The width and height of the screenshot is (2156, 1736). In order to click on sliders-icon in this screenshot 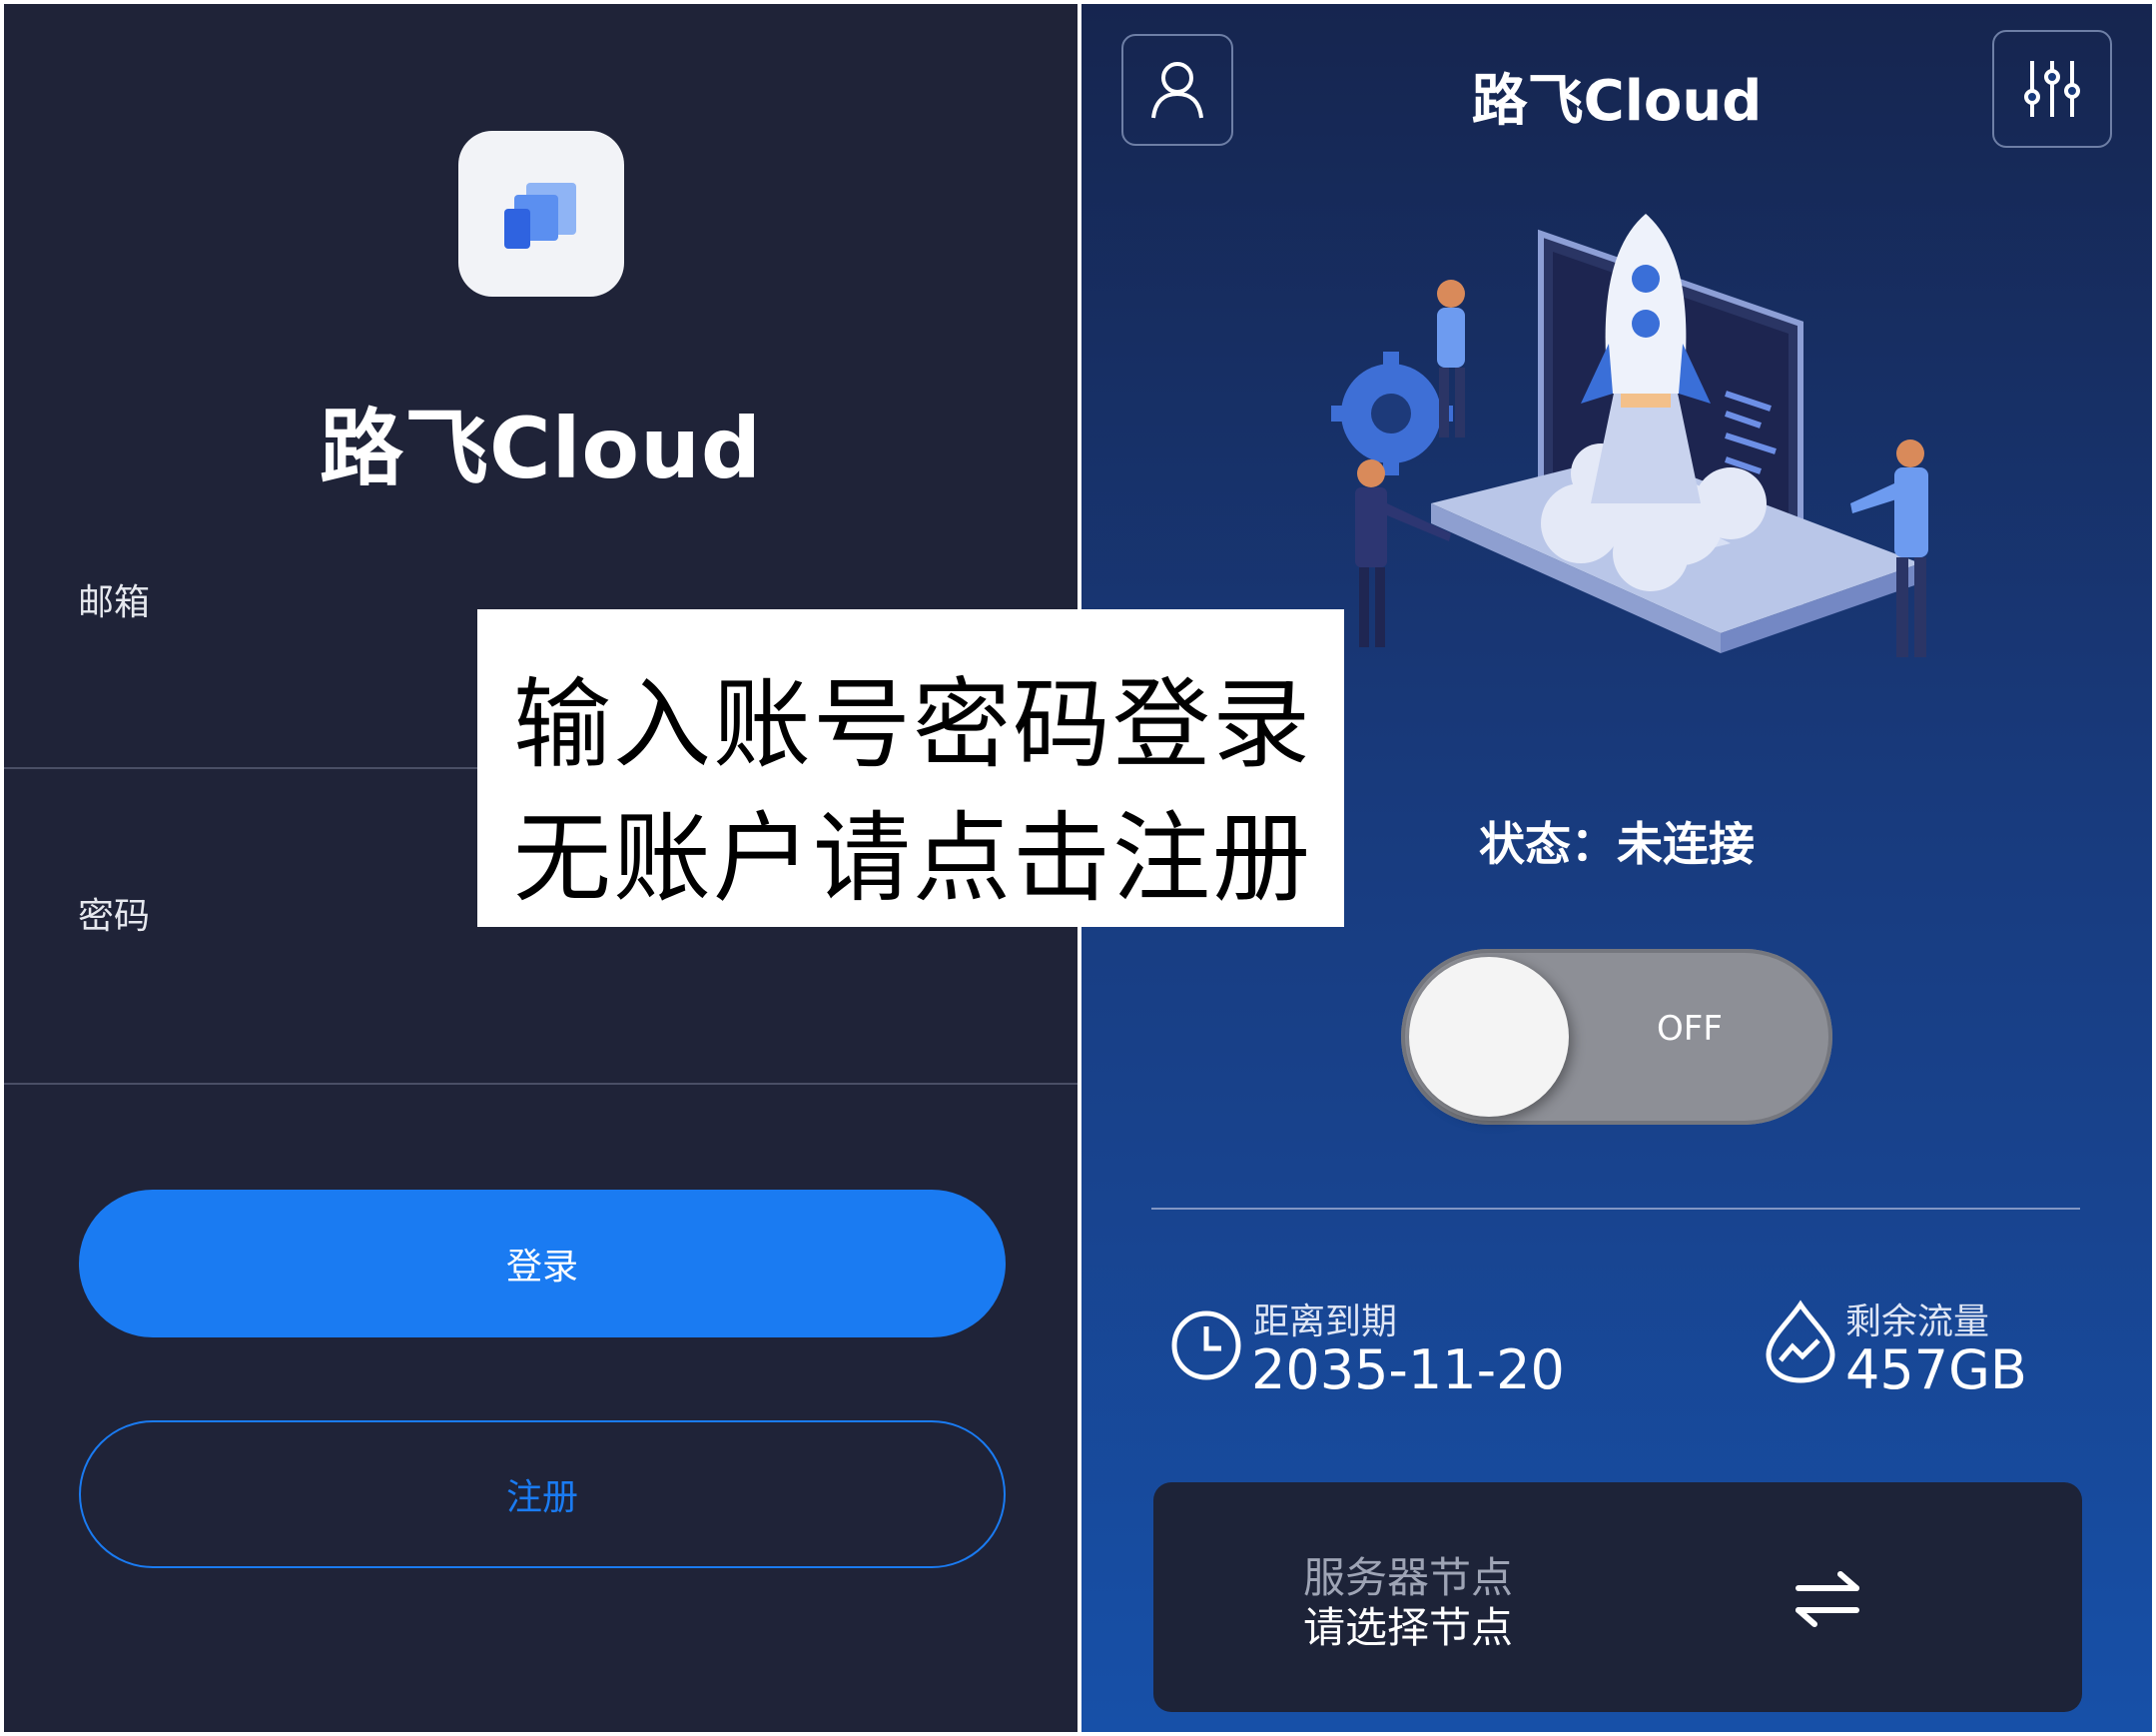, I will do `click(2052, 89)`.